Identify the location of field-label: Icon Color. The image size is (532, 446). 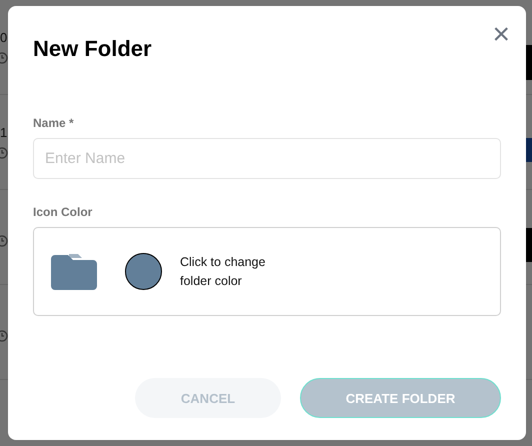
(62, 213).